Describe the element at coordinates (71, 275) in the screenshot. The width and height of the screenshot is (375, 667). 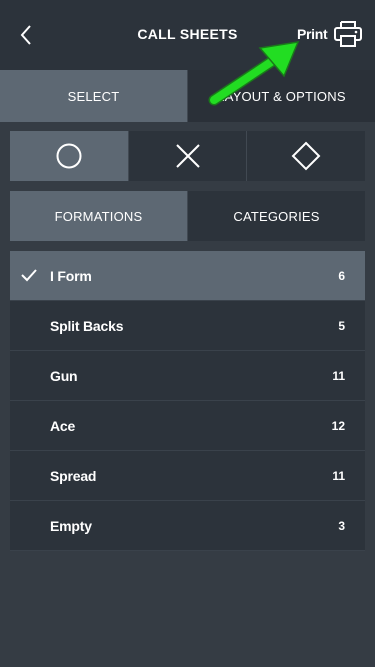
I see `list-item-label: I Form` at that location.